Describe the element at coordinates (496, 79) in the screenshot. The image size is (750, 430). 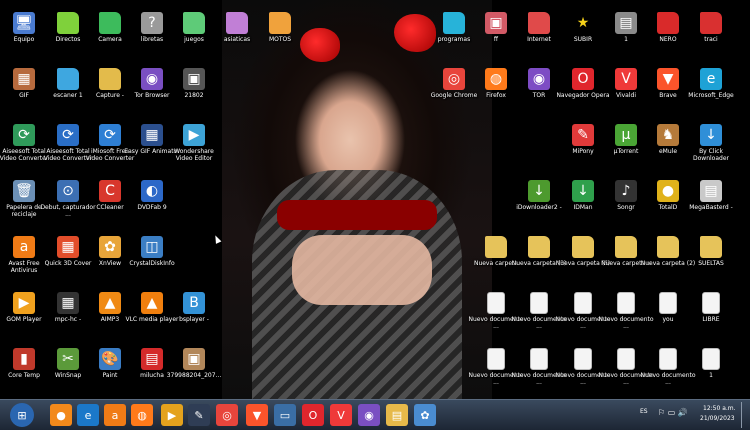
I see `firefox-icon: ◍` at that location.